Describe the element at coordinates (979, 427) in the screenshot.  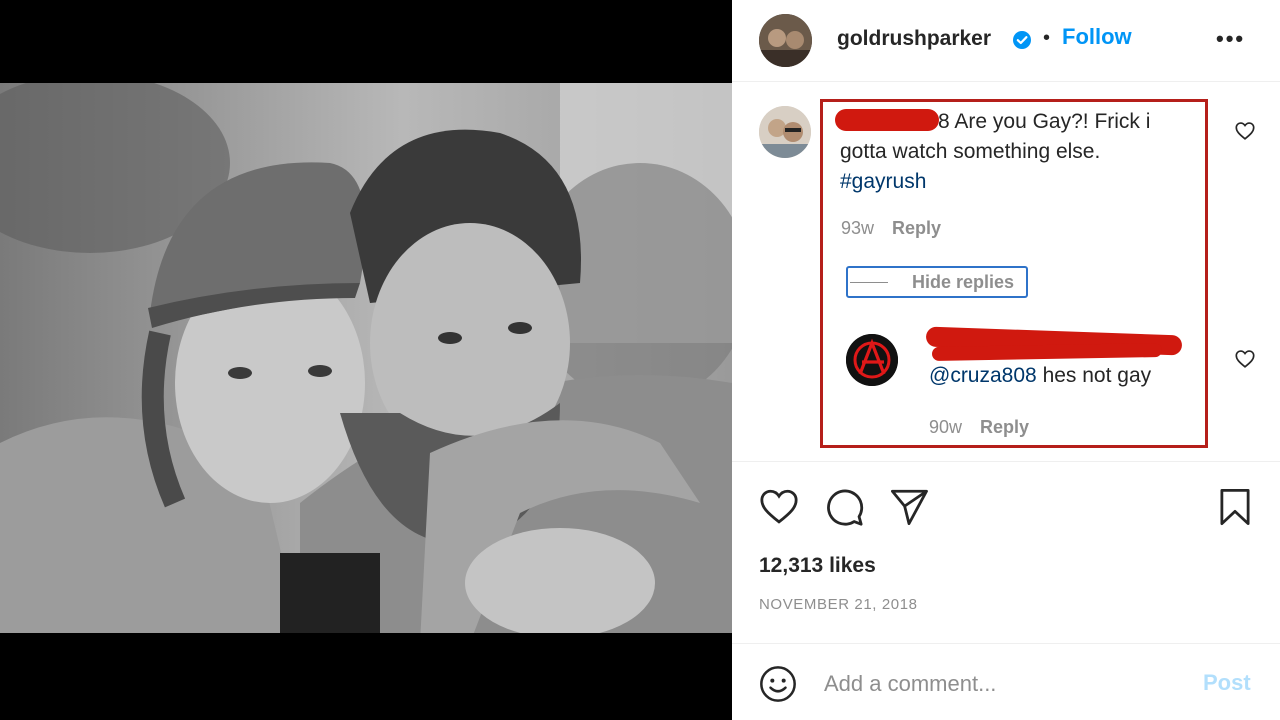
I see `reply-meta: 90w Reply` at that location.